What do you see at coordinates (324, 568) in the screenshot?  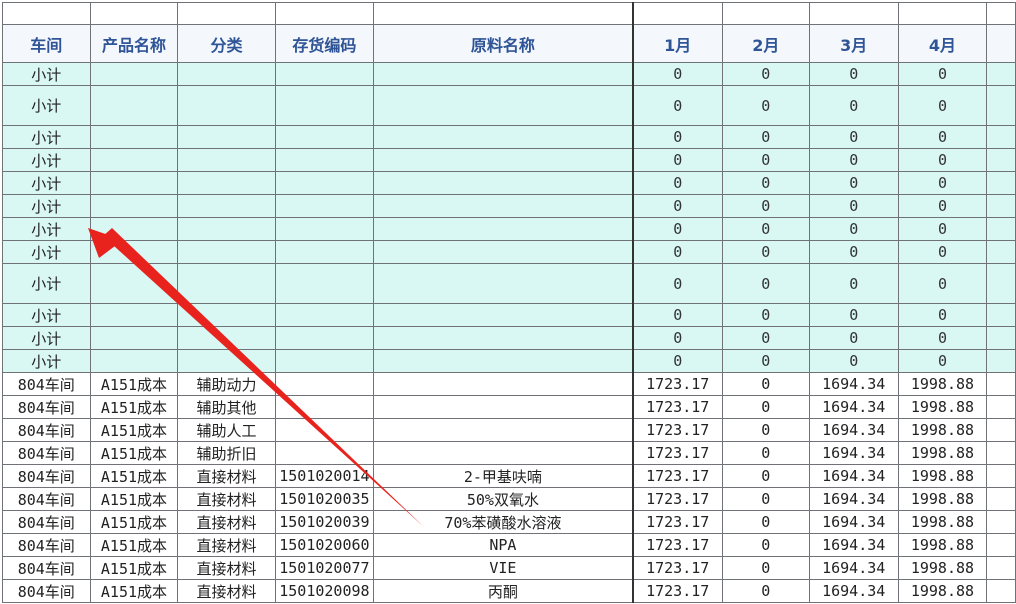 I see `code-cell: 1501020077` at bounding box center [324, 568].